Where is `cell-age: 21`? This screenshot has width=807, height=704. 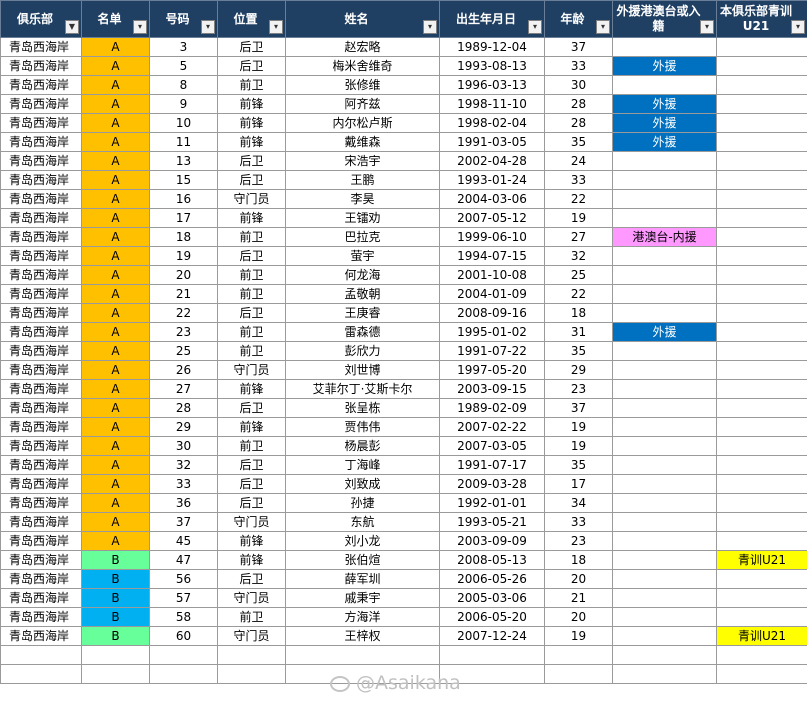
cell-age: 21 is located at coordinates (578, 598).